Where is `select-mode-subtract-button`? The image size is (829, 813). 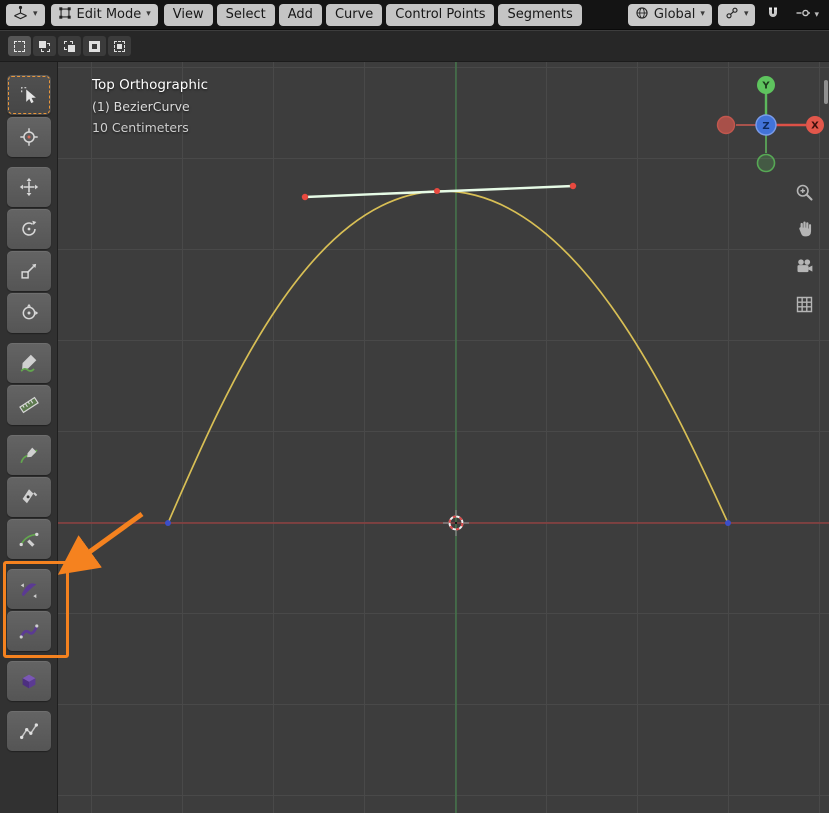
select-mode-subtract-button is located at coordinates (69, 46).